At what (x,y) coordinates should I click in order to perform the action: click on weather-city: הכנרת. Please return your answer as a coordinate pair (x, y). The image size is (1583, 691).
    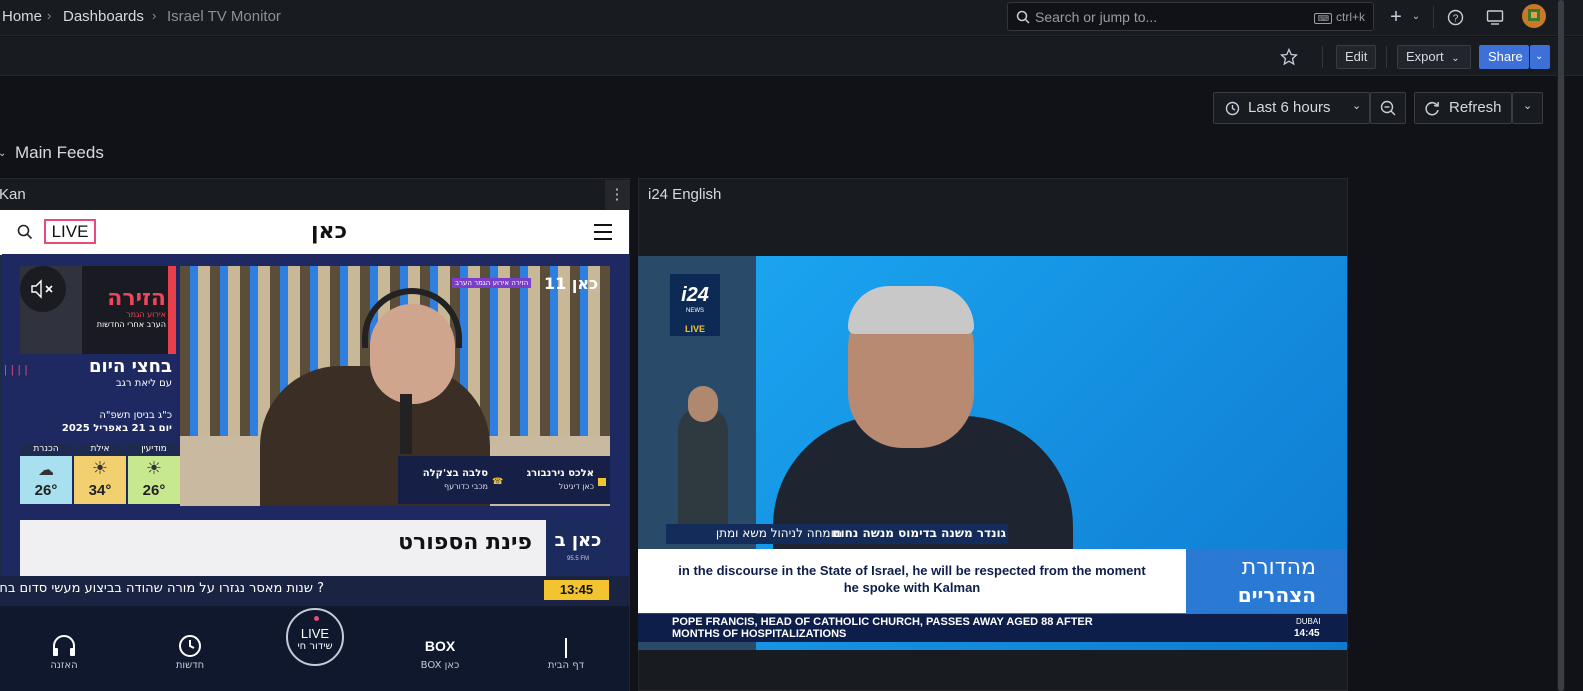
    Looking at the image, I should click on (46, 450).